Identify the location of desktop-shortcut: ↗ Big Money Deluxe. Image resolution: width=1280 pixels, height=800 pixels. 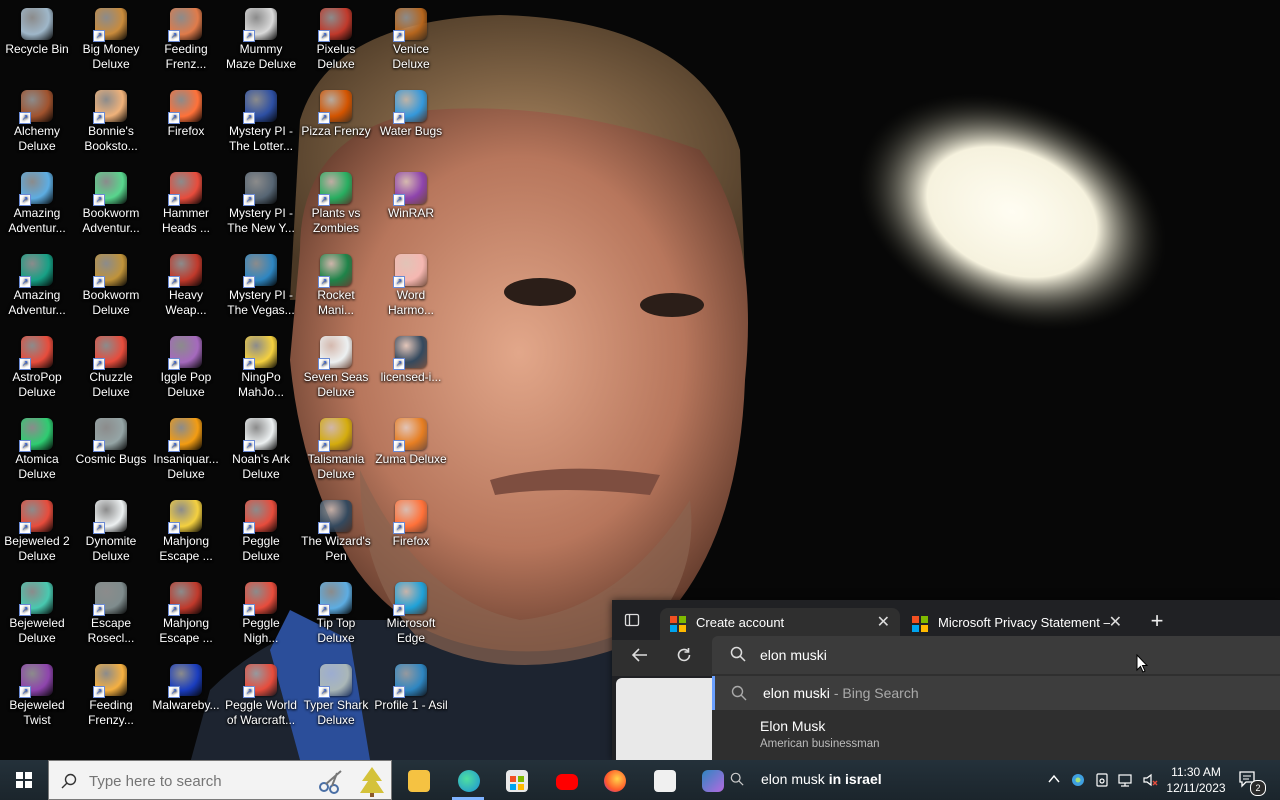
(111, 44).